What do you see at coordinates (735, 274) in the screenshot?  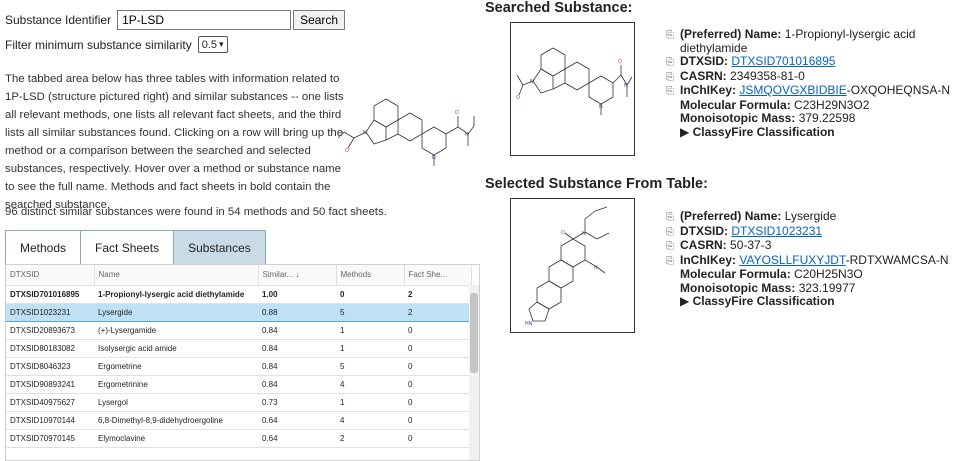 I see `selected-formula-label: Molecular Formula:` at bounding box center [735, 274].